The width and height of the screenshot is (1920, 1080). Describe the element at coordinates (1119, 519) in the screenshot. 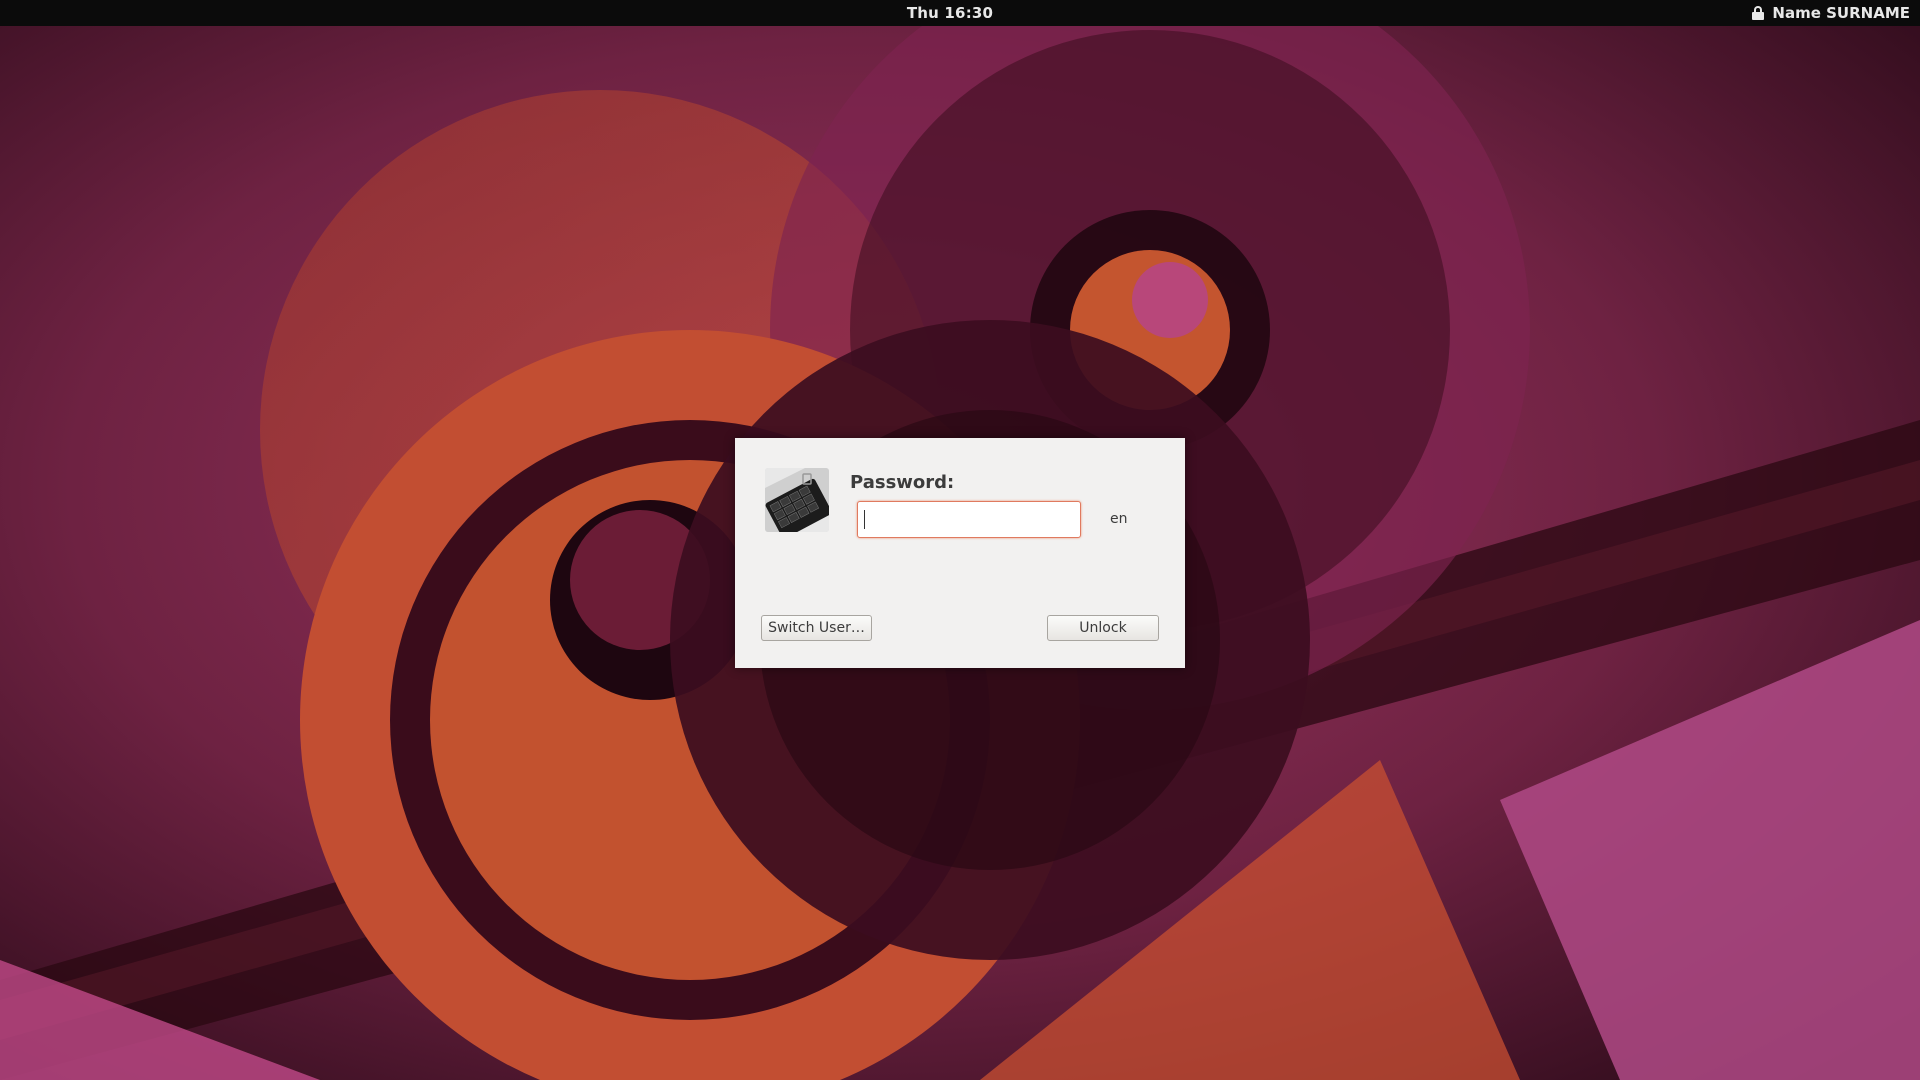

I see `keyboard-layout-indicator: en` at that location.